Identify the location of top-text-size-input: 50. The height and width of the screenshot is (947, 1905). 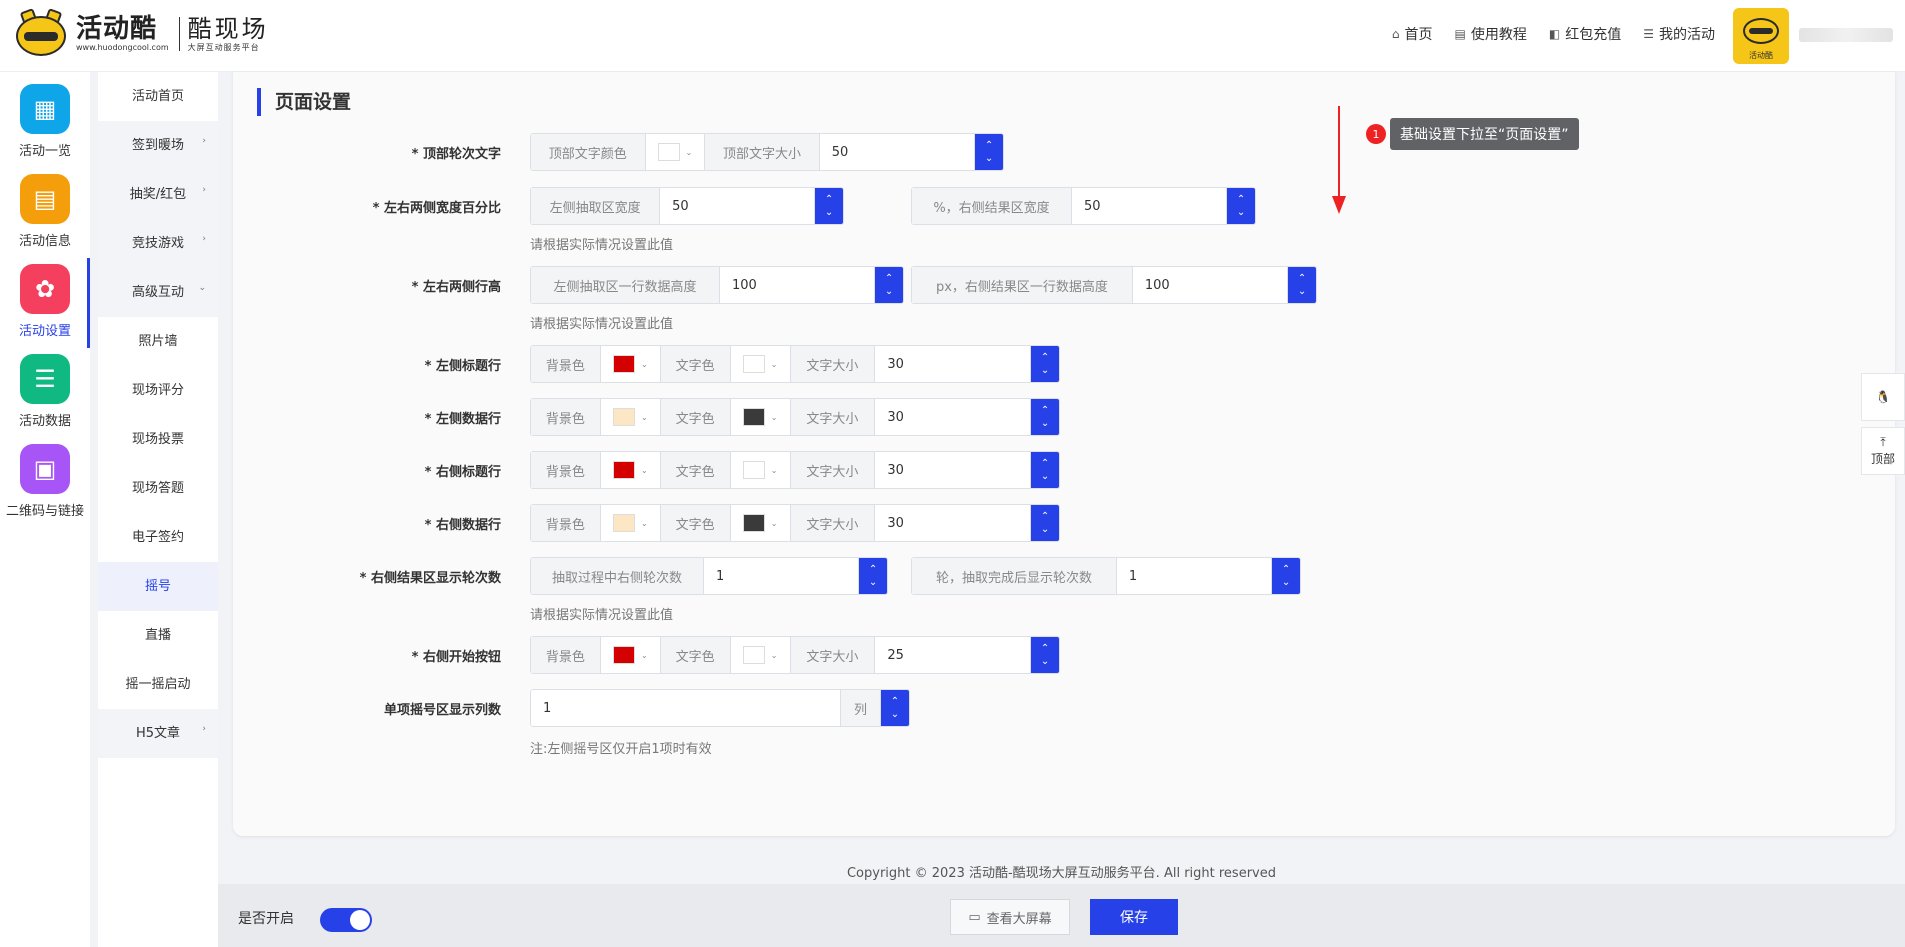
(898, 152).